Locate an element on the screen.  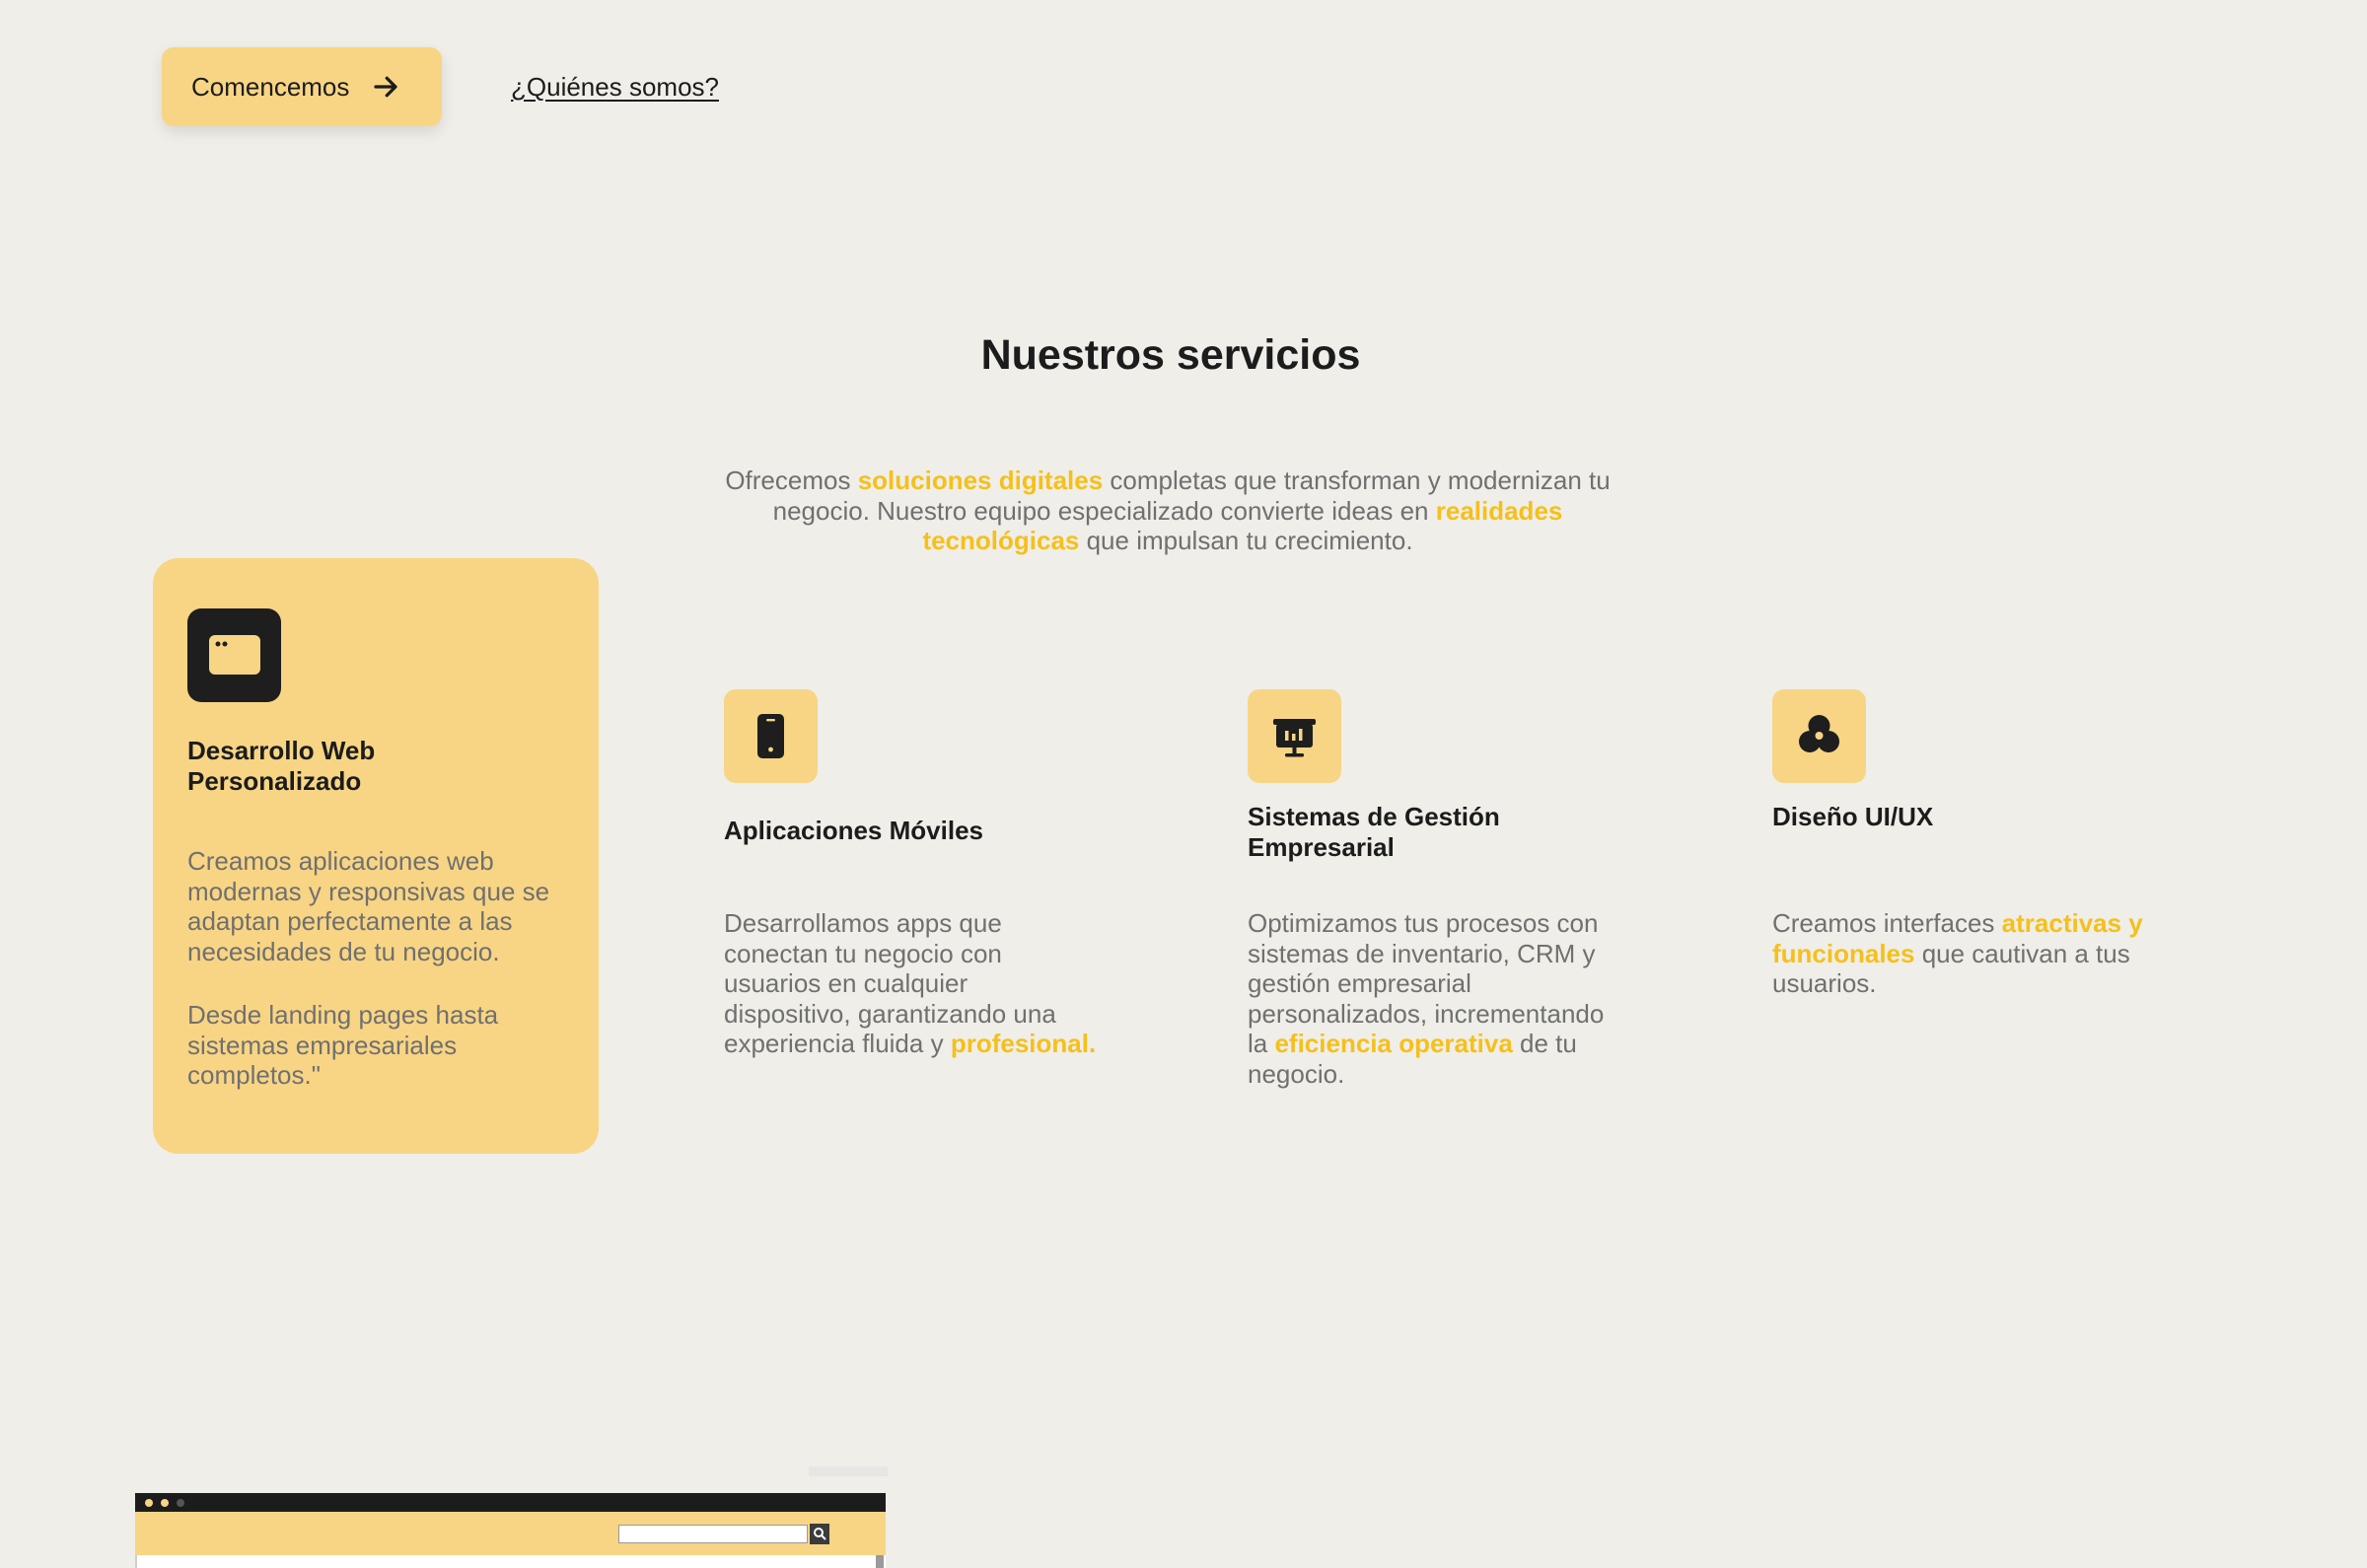
comencemos-label: Comencemos is located at coordinates (270, 86).